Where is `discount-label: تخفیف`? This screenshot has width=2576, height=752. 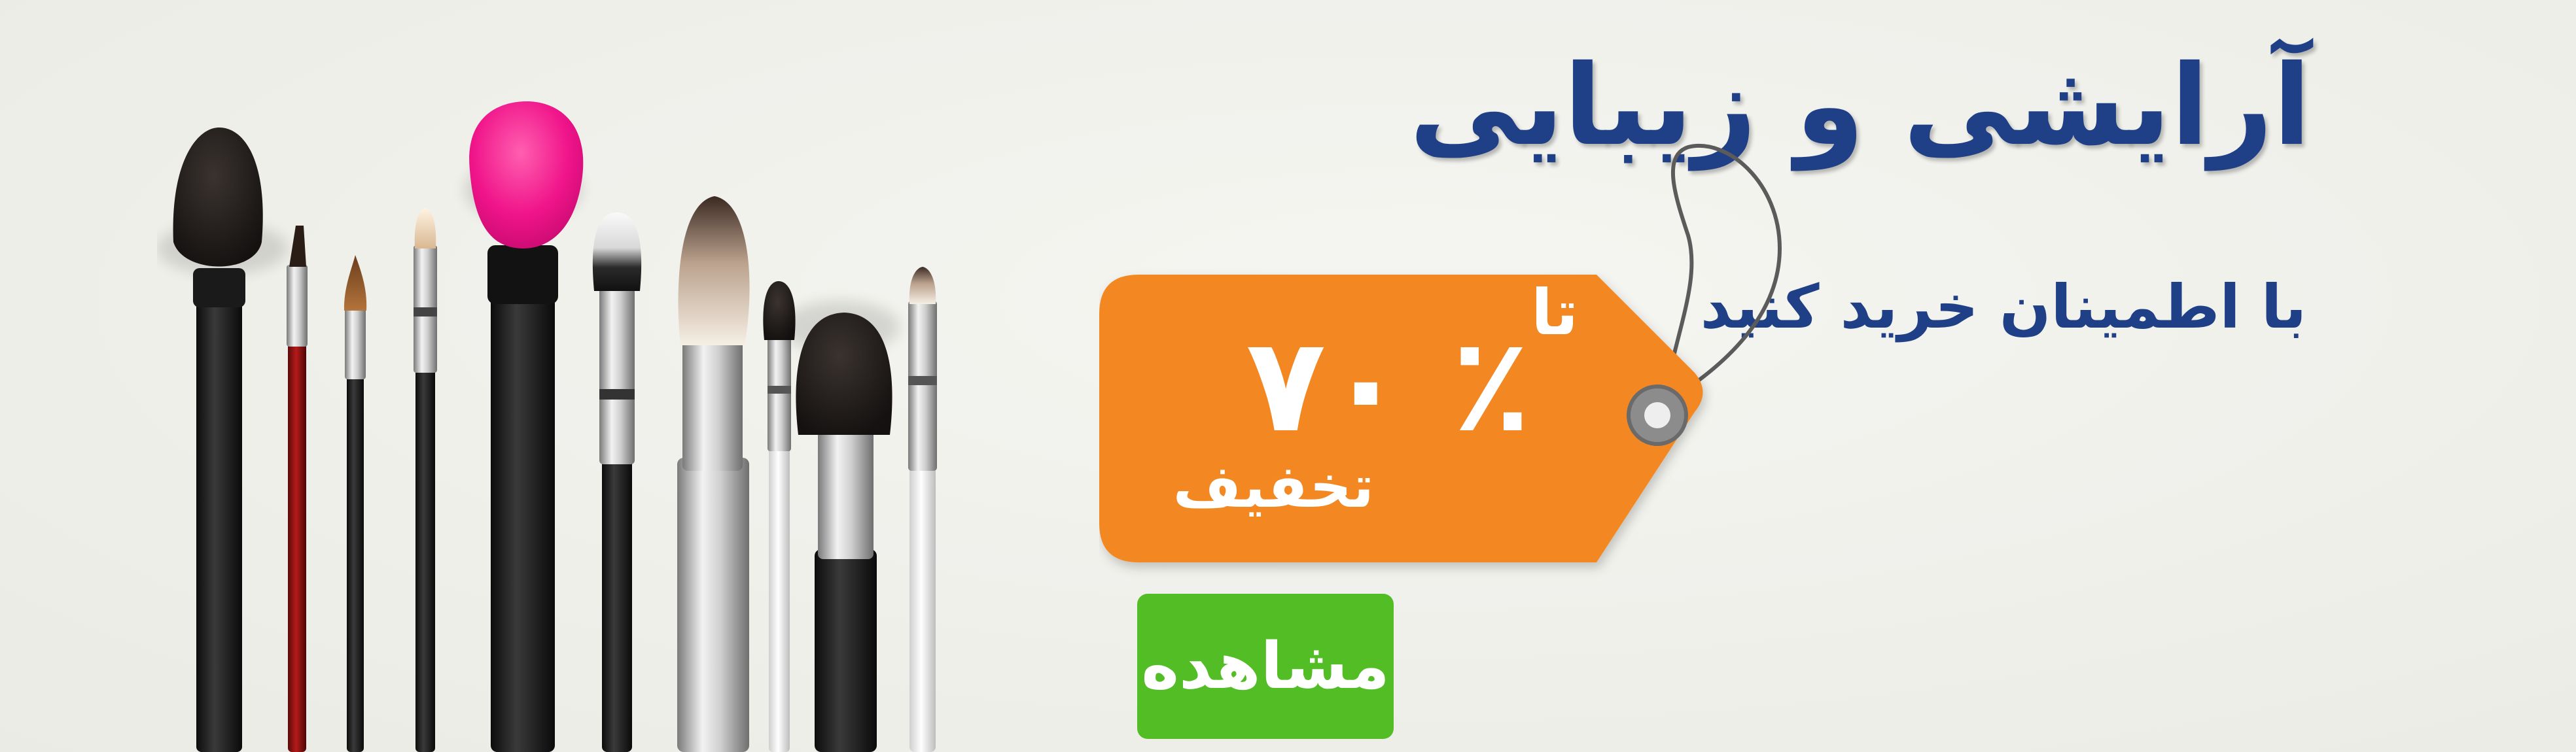
discount-label: تخفیف is located at coordinates (1273, 487).